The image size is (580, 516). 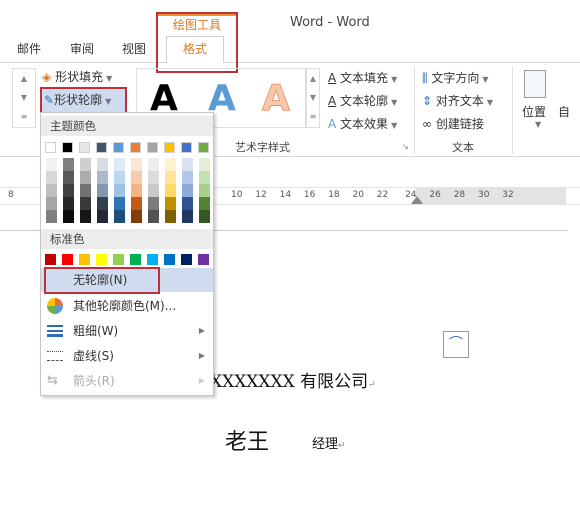 I want to click on company-line: XXXXXXX 有限公司↵, so click(x=293, y=382).